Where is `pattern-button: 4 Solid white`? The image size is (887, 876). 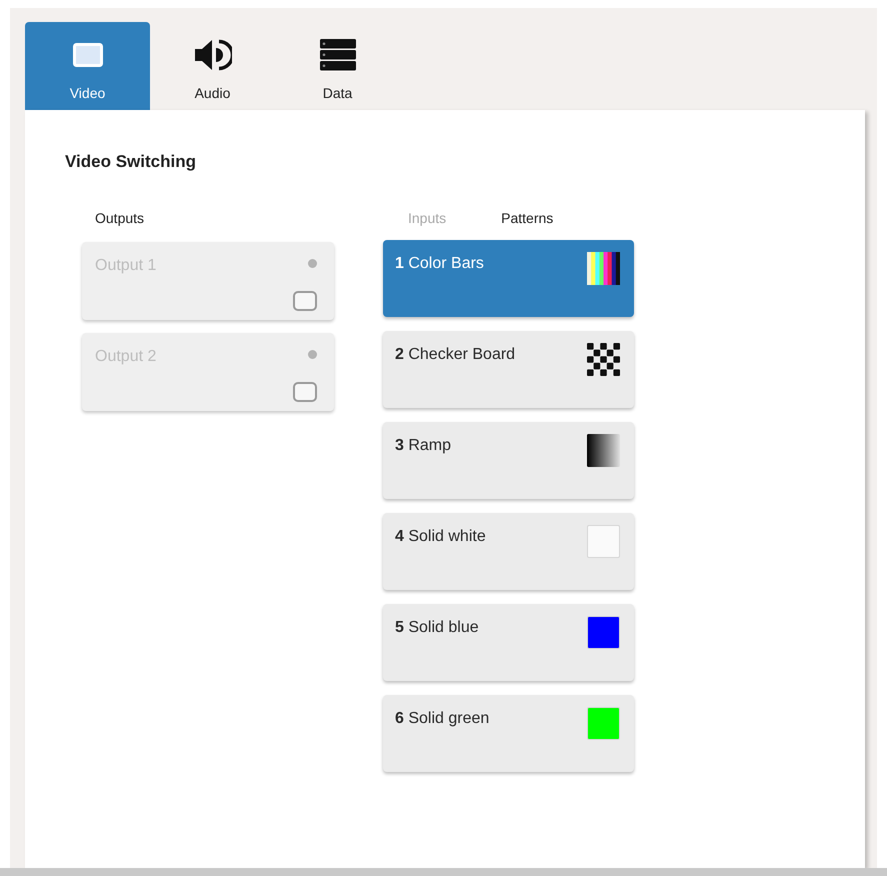
pattern-button: 4 Solid white is located at coordinates (508, 551).